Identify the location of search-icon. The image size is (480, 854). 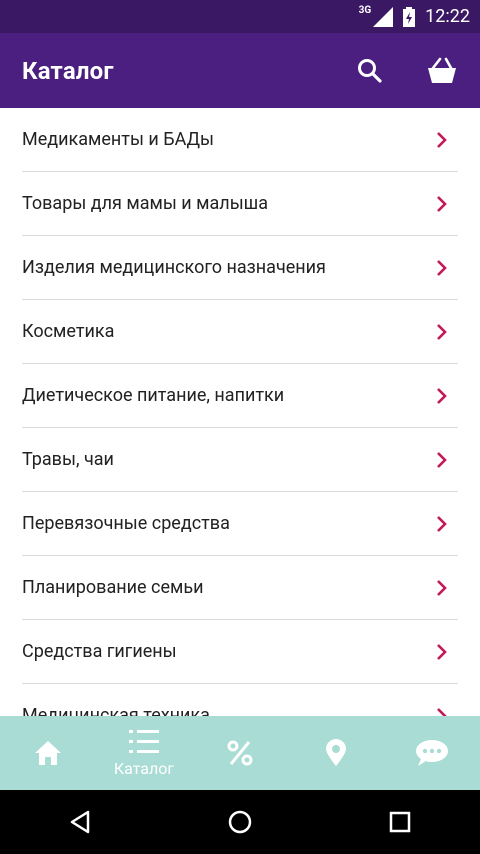
(370, 70).